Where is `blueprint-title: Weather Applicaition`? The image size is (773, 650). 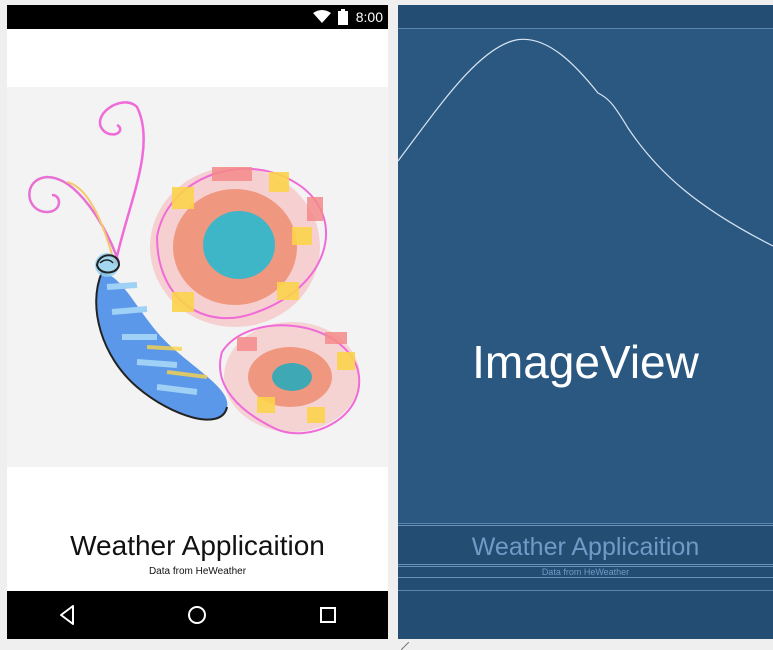
blueprint-title: Weather Applicaition is located at coordinates (585, 547).